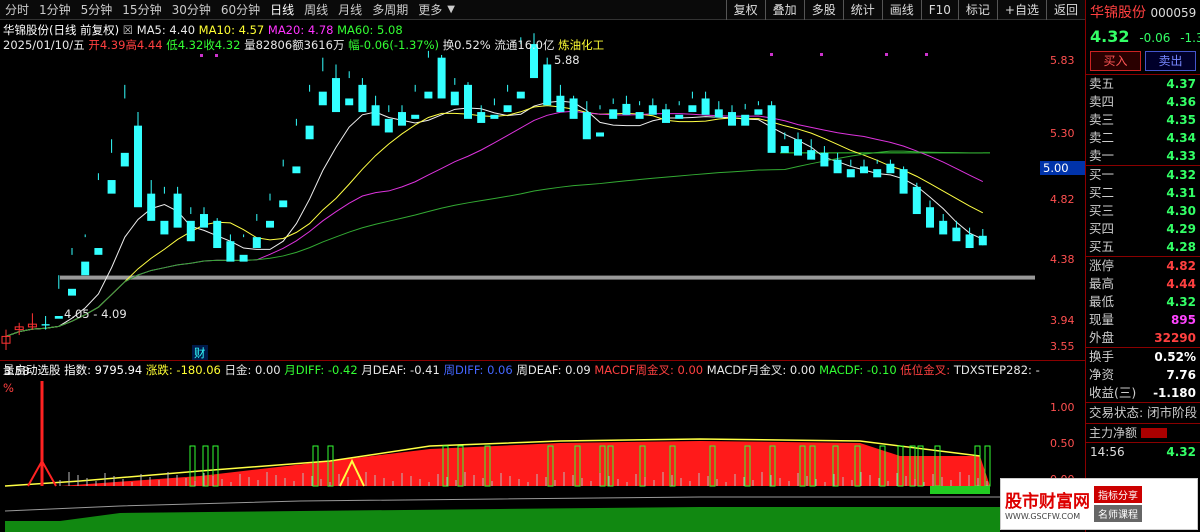  I want to click on bid-row: 买五 4.28, so click(1143, 247).